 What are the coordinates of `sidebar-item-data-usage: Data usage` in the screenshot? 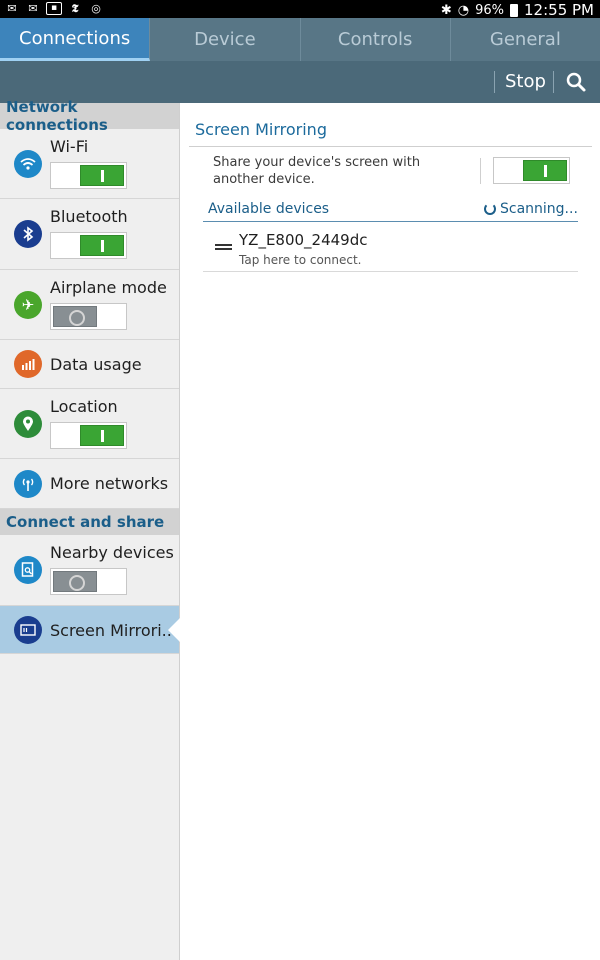 It's located at (89, 364).